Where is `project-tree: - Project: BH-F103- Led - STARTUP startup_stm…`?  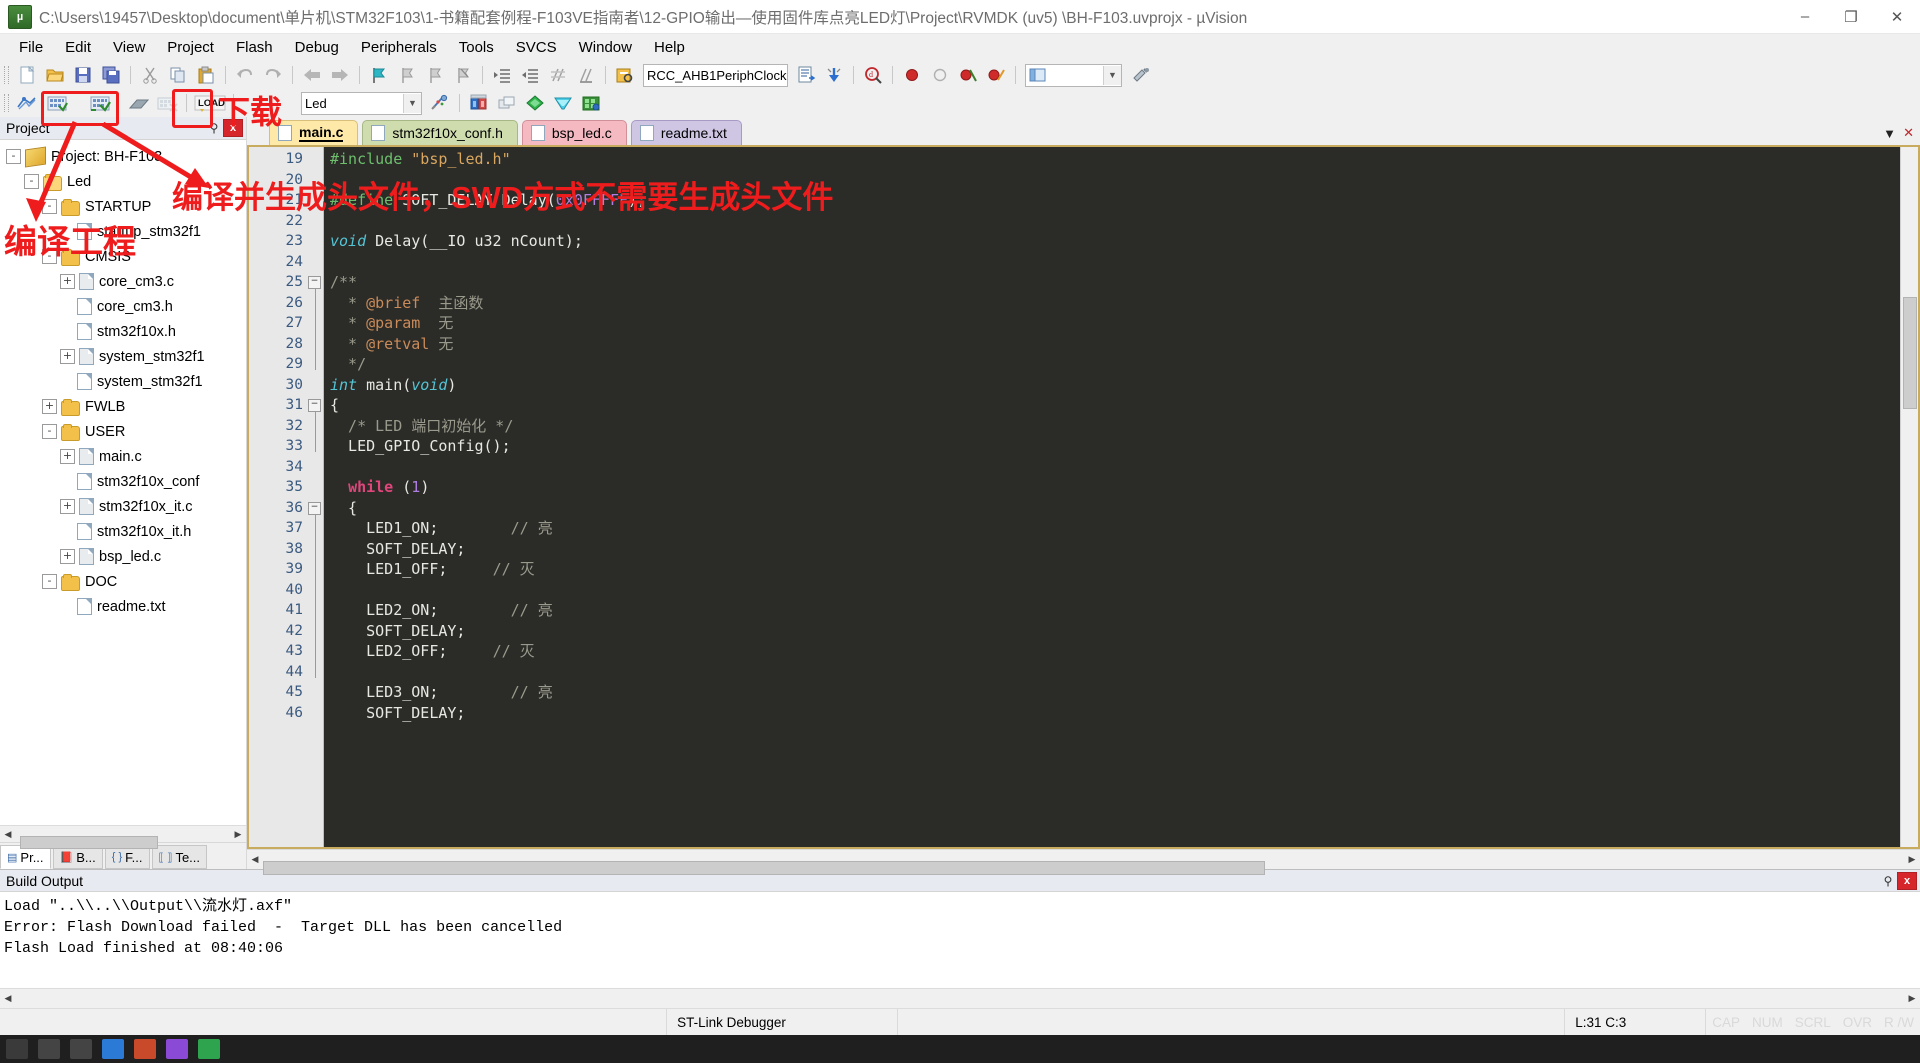 project-tree: - Project: BH-F103- Led - STARTUP startup_stm… is located at coordinates (123, 482).